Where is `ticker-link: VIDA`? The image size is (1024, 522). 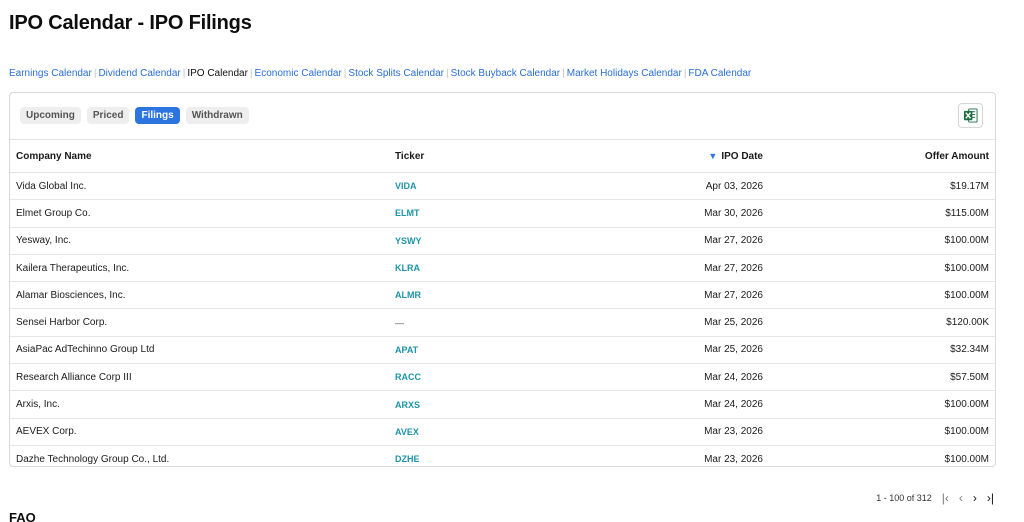 ticker-link: VIDA is located at coordinates (500, 186).